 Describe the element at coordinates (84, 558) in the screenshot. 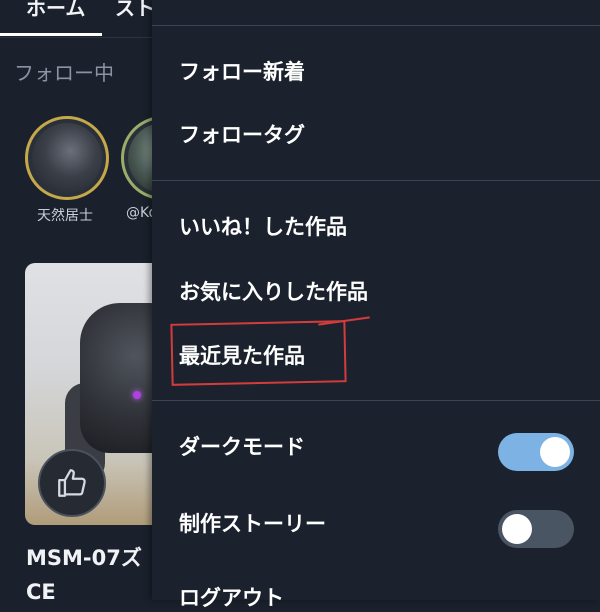

I see `work-title: MSM-07ズ` at that location.